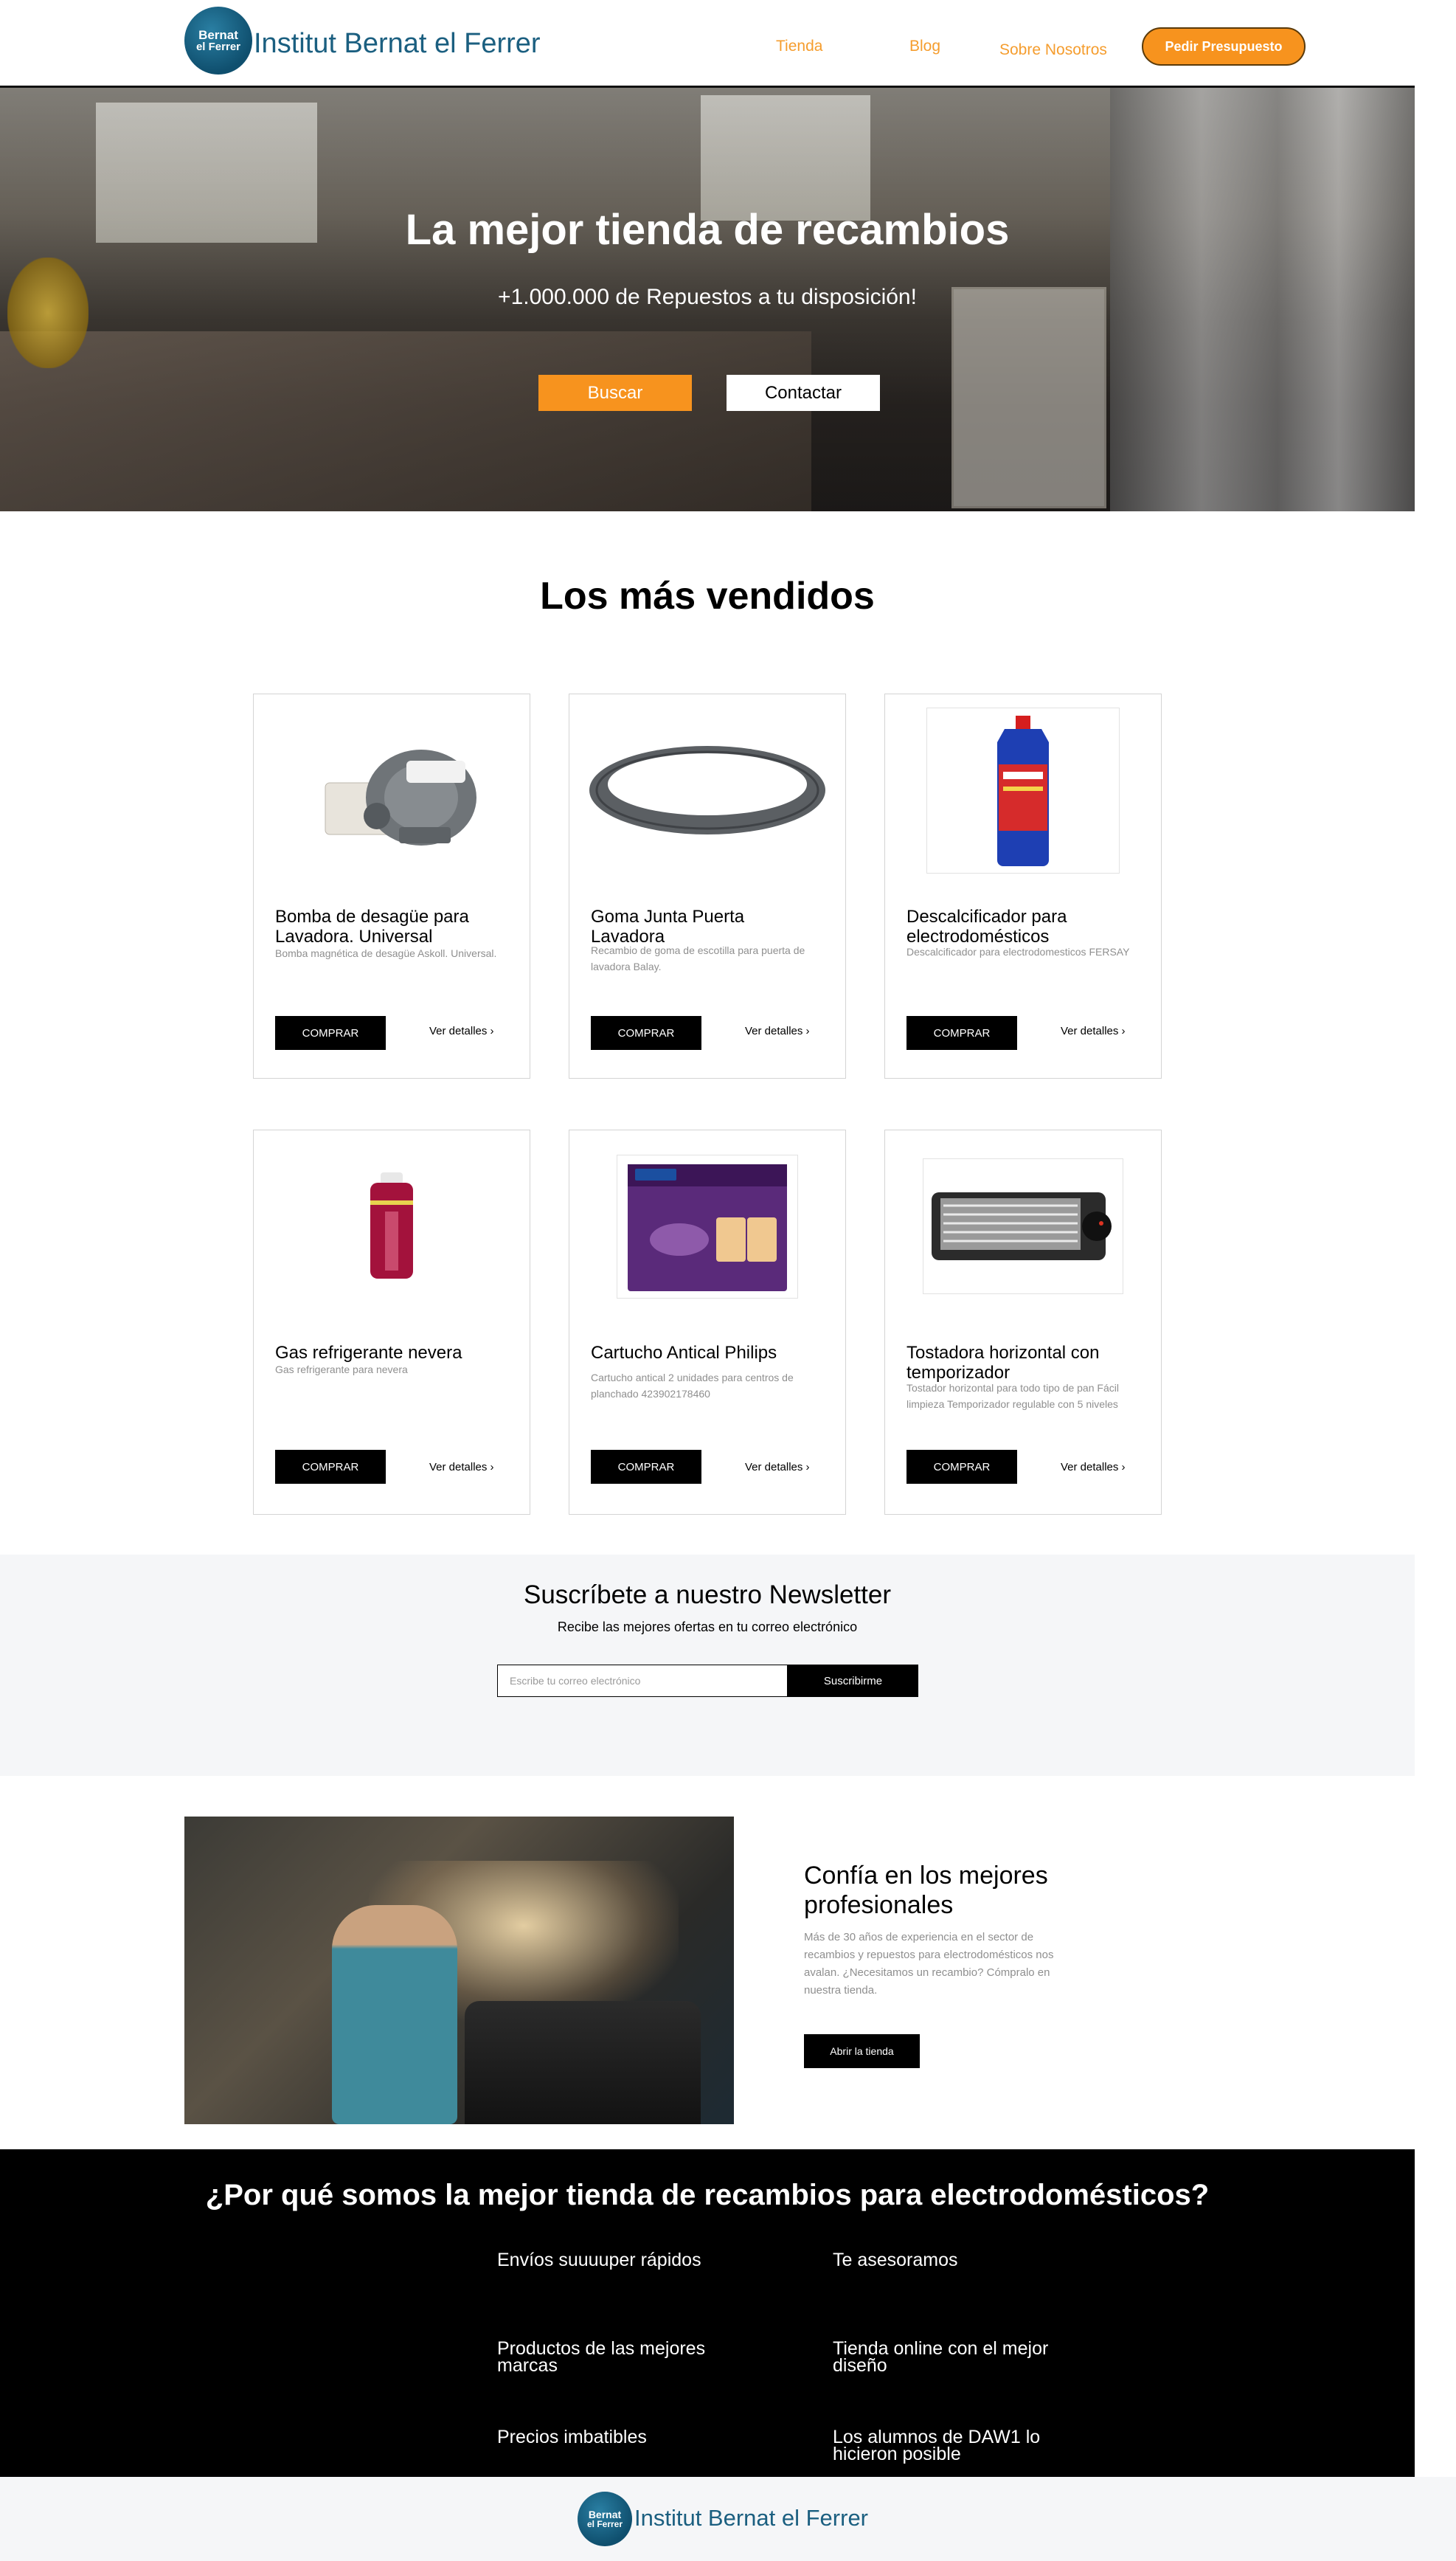 Image resolution: width=1456 pixels, height=2561 pixels. Describe the element at coordinates (605, 2514) in the screenshot. I see `footer-logo-line1: Bernat` at that location.